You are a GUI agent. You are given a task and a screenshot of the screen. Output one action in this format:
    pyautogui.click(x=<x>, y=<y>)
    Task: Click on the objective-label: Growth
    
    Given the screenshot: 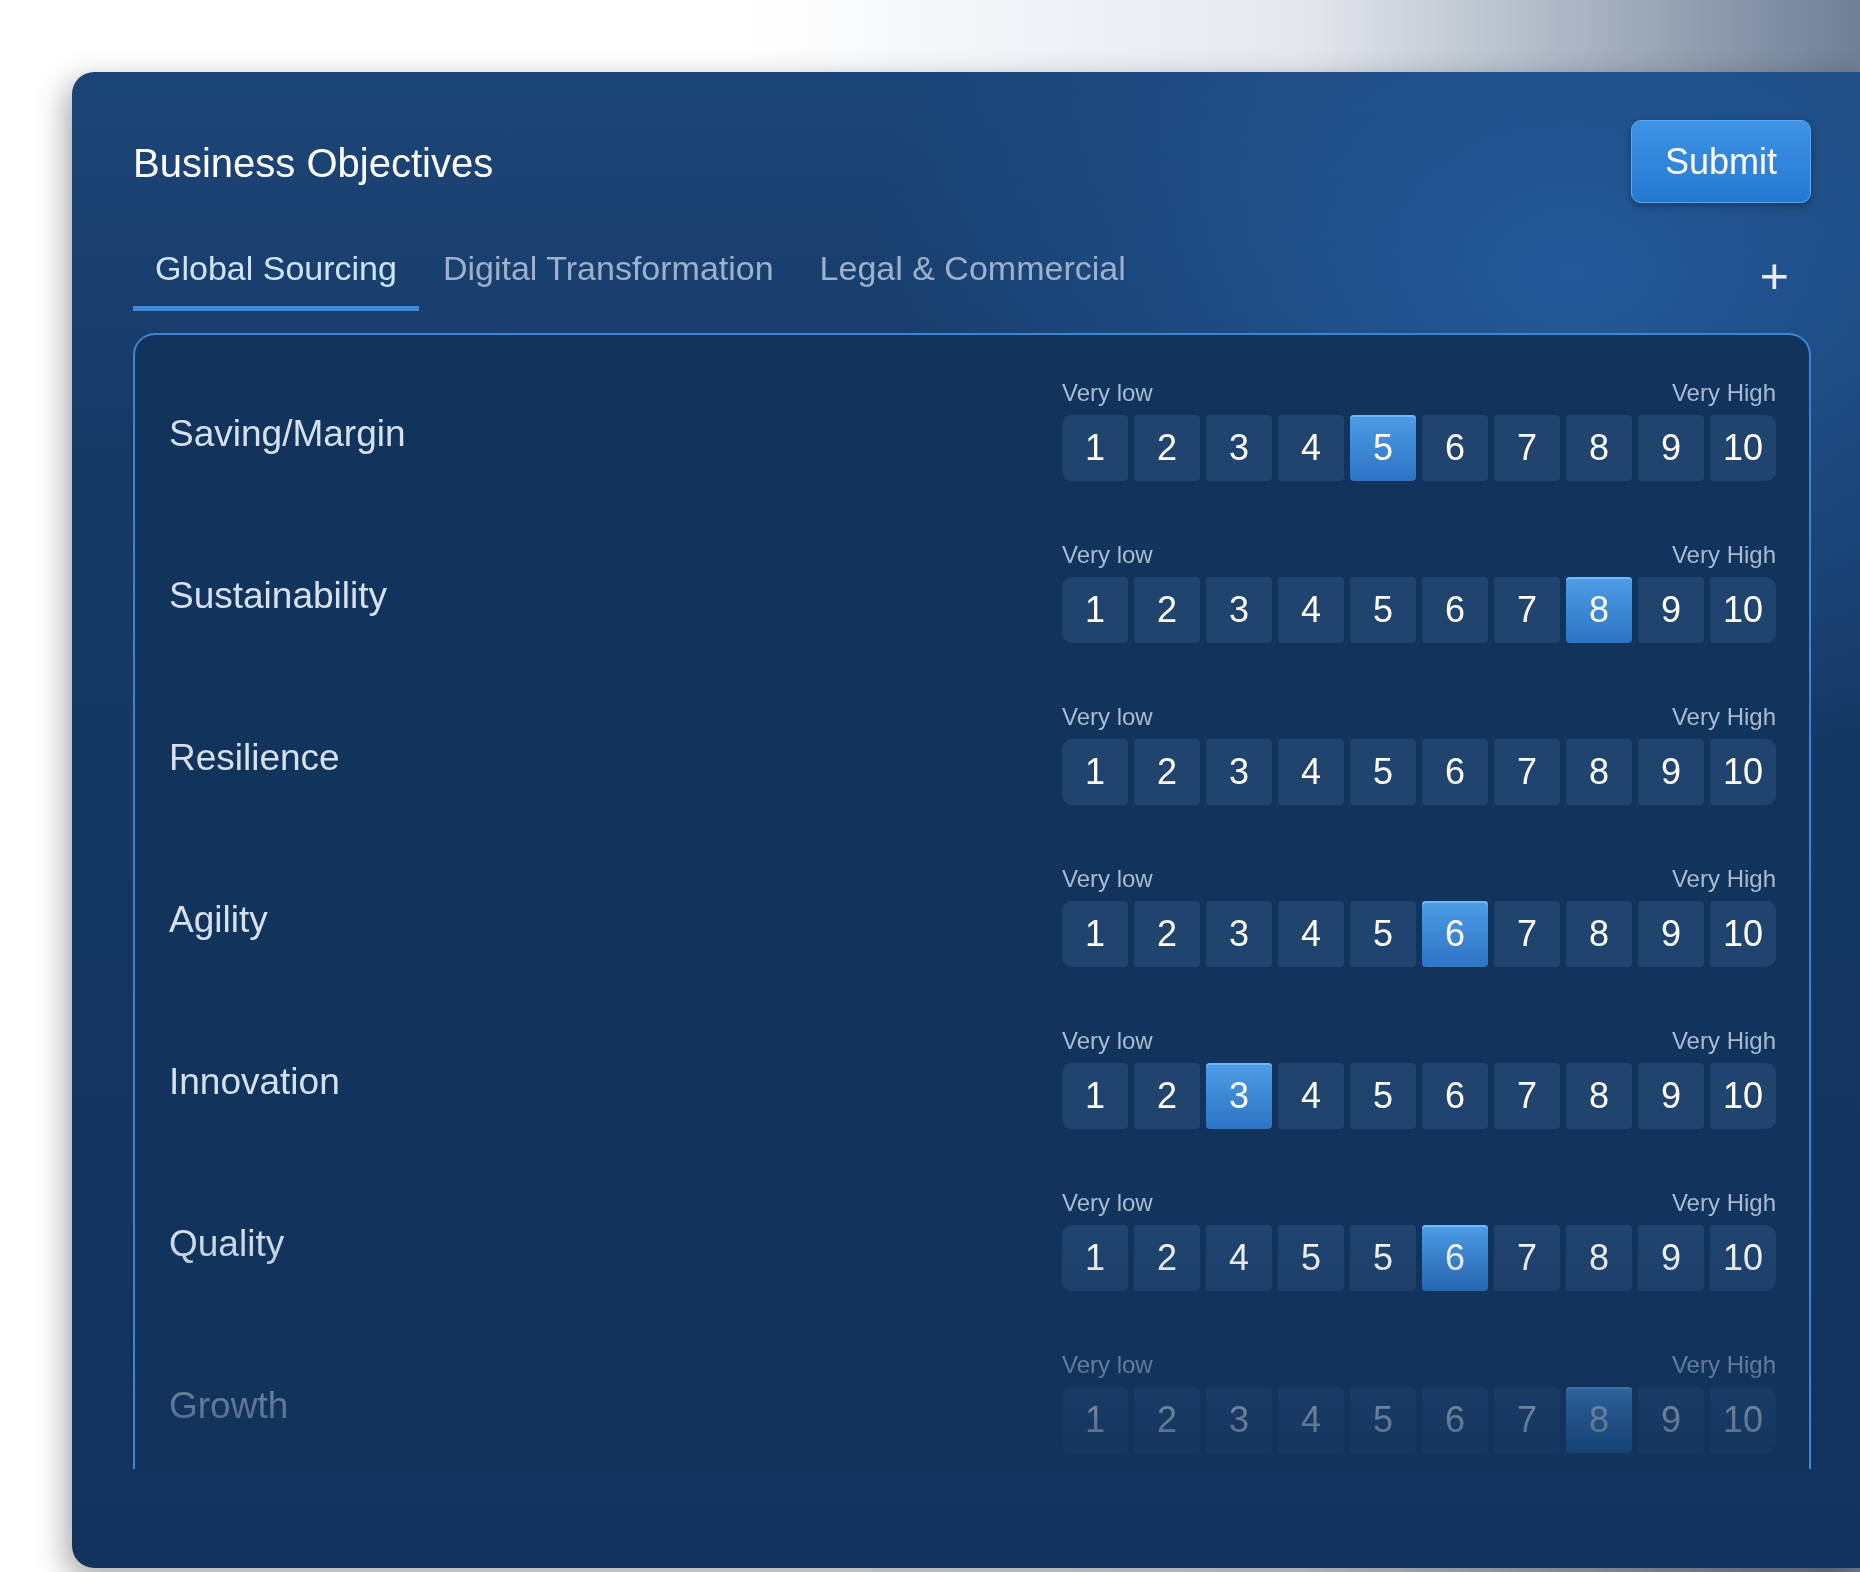 What is the action you would take?
    pyautogui.click(x=229, y=1406)
    